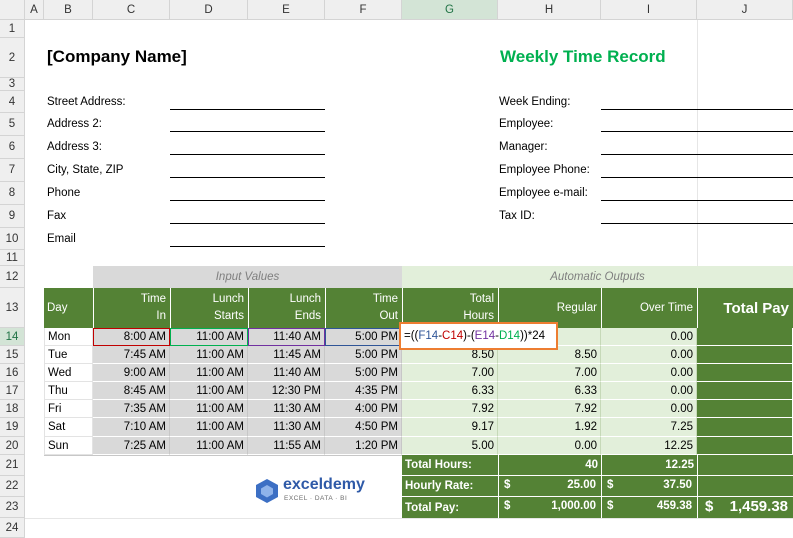  Describe the element at coordinates (549, 373) in the screenshot. I see `day-cell-regular: 7.00` at that location.